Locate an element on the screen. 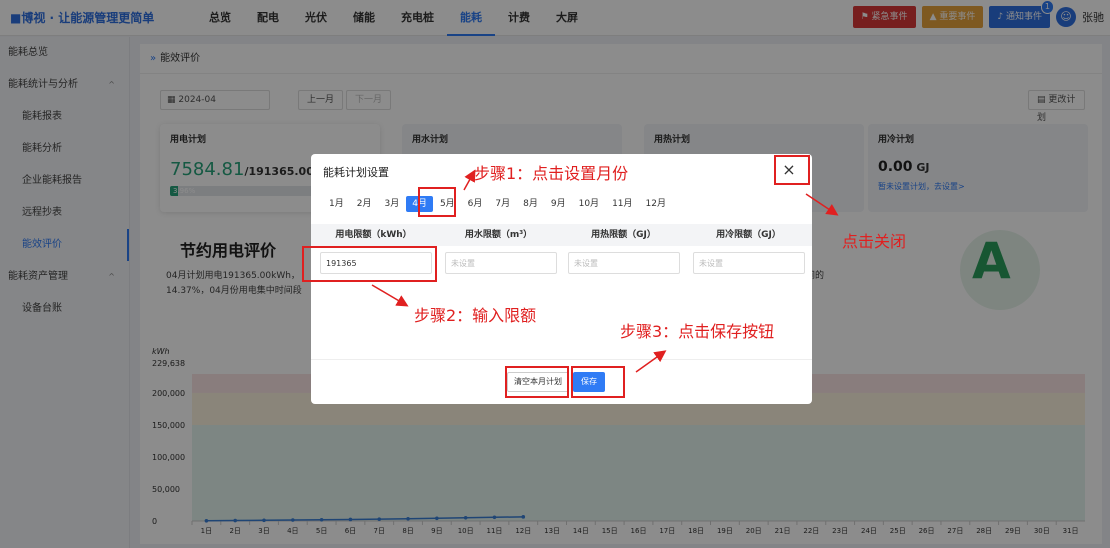 The image size is (1110, 548). arrow-step3 is located at coordinates (651, 361).